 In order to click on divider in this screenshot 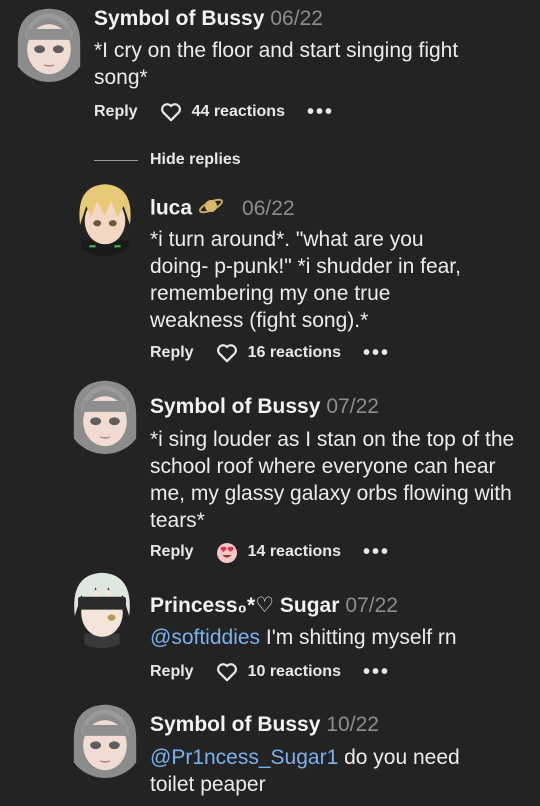, I will do `click(116, 160)`.